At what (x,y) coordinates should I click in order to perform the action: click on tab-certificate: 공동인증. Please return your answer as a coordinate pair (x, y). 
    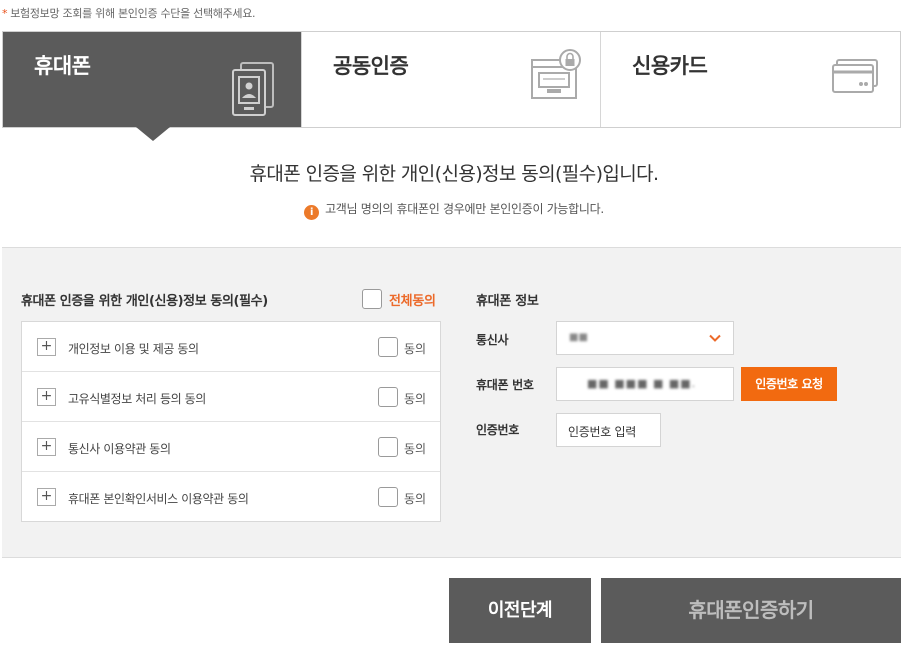
    Looking at the image, I should click on (451, 79).